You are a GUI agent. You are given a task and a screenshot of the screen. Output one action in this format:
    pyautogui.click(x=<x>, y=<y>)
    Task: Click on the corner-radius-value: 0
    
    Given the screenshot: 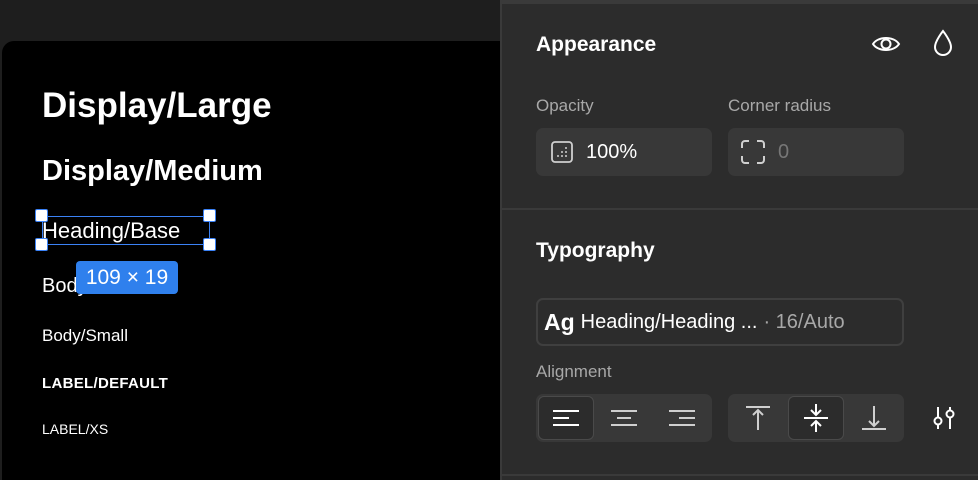 What is the action you would take?
    pyautogui.click(x=783, y=152)
    